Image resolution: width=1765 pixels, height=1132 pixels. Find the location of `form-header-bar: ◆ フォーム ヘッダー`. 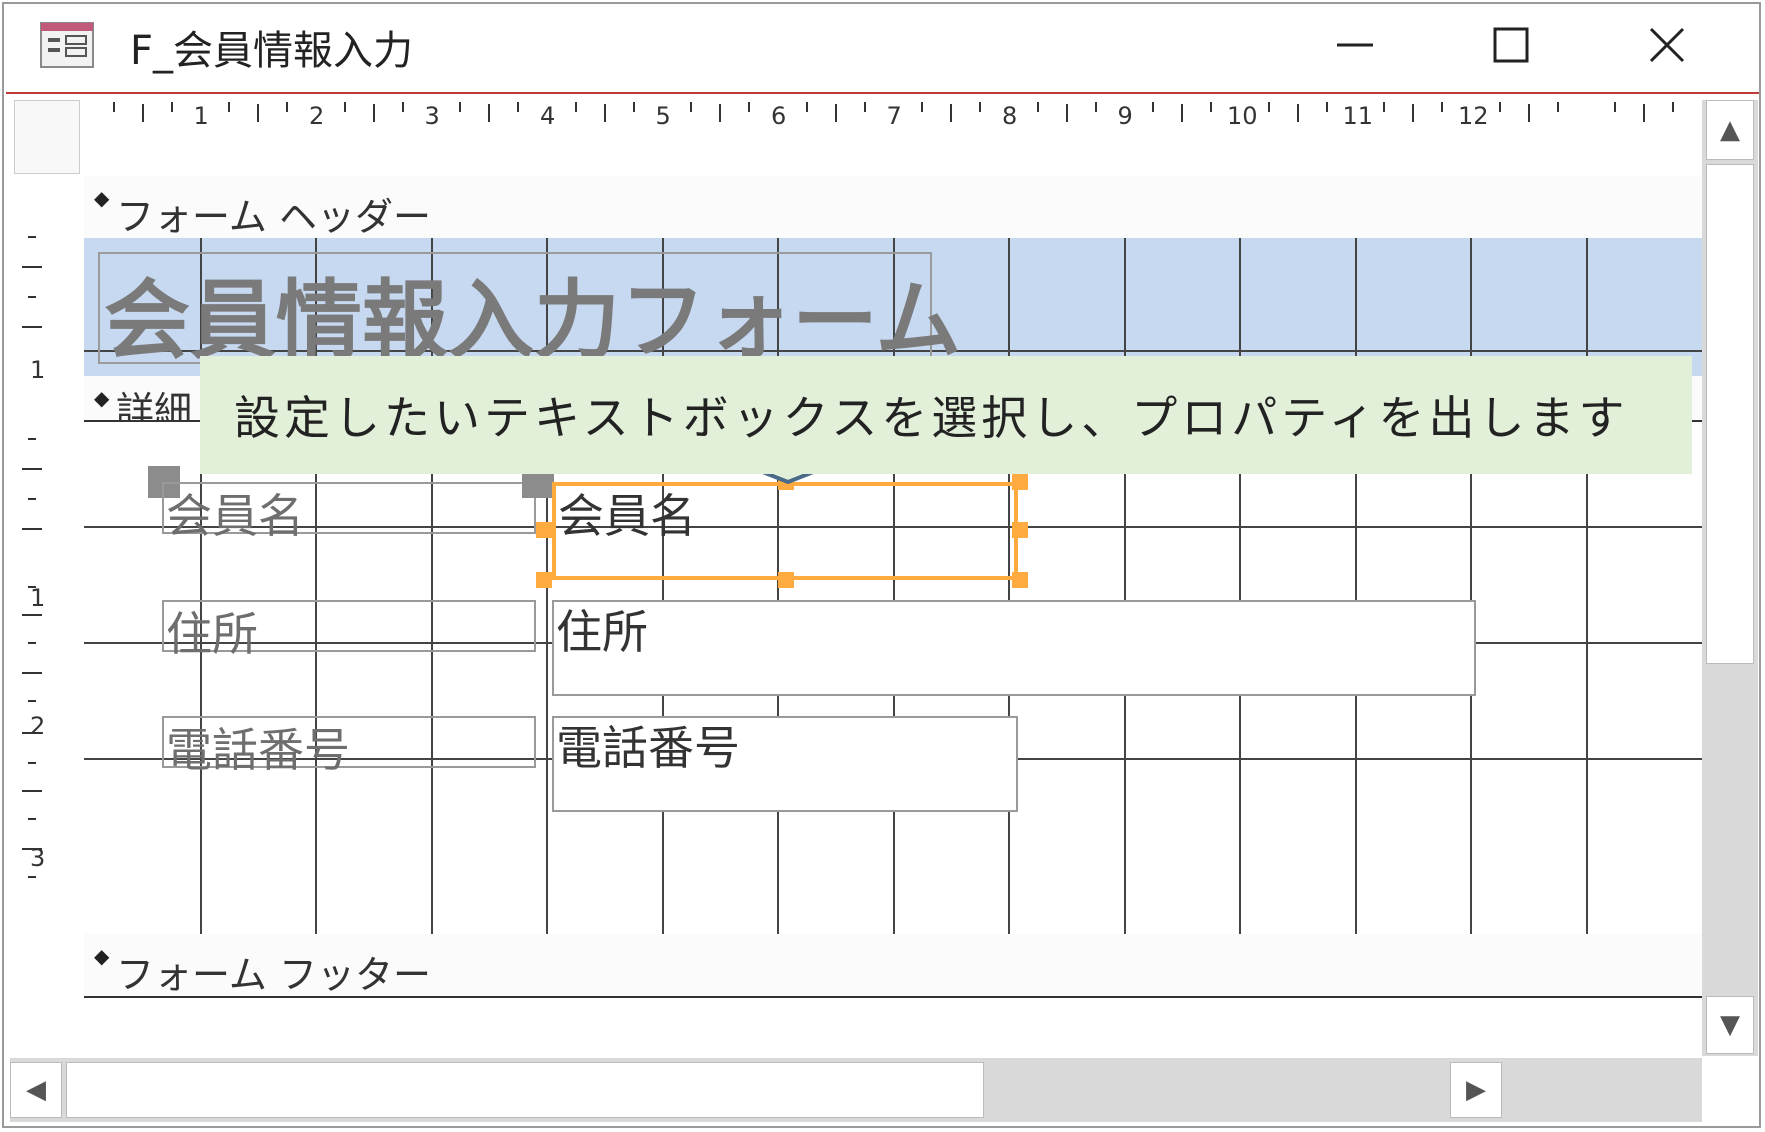

form-header-bar: ◆ フォーム ヘッダー is located at coordinates (893, 208).